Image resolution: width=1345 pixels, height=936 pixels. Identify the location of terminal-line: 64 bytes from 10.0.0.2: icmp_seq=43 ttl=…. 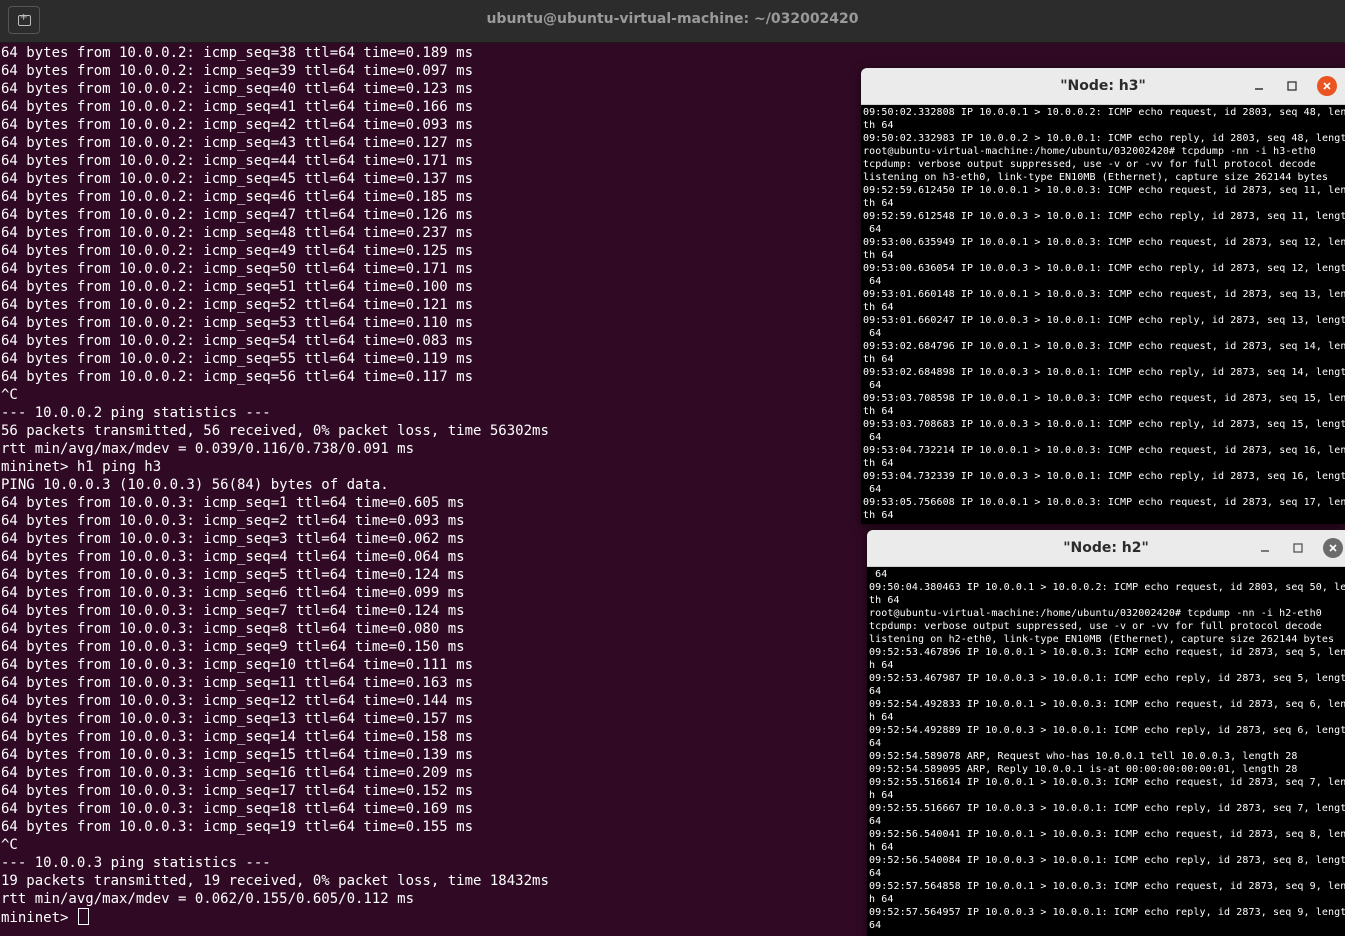
(237, 143).